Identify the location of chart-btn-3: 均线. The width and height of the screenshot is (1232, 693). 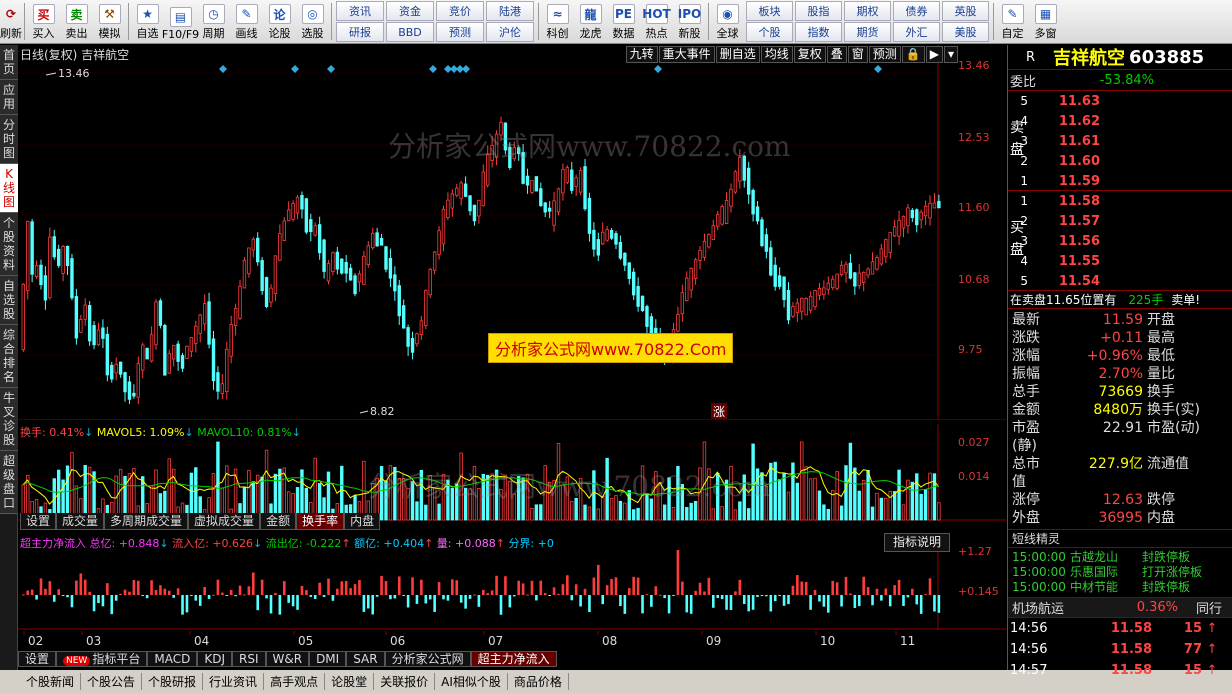
(776, 54).